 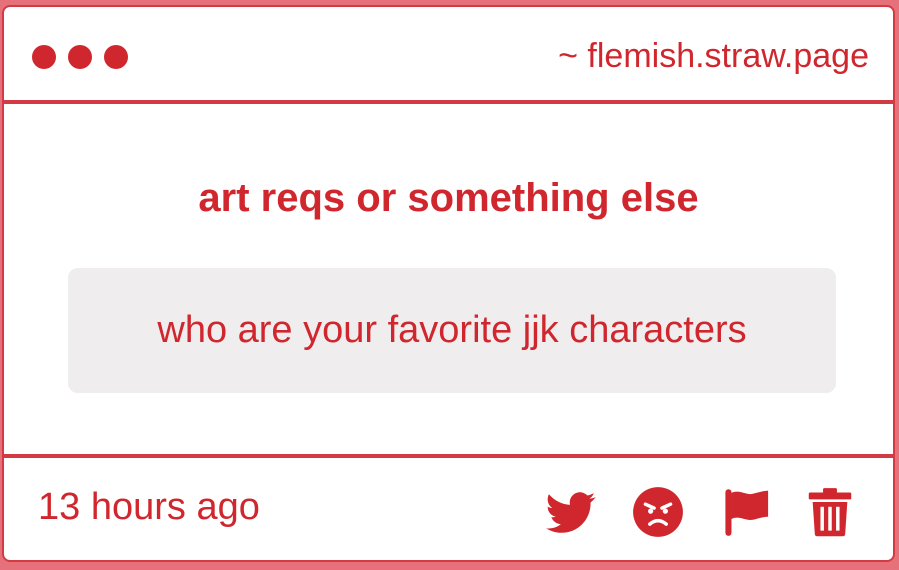 What do you see at coordinates (448, 198) in the screenshot?
I see `page-title: art reqs or something else` at bounding box center [448, 198].